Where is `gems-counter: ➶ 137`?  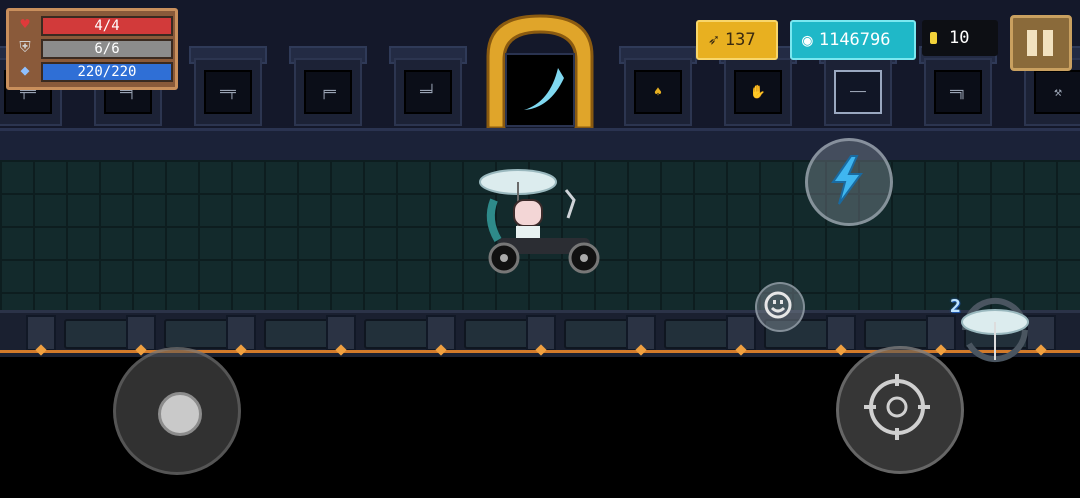
gems-counter: ➶ 137 is located at coordinates (737, 40).